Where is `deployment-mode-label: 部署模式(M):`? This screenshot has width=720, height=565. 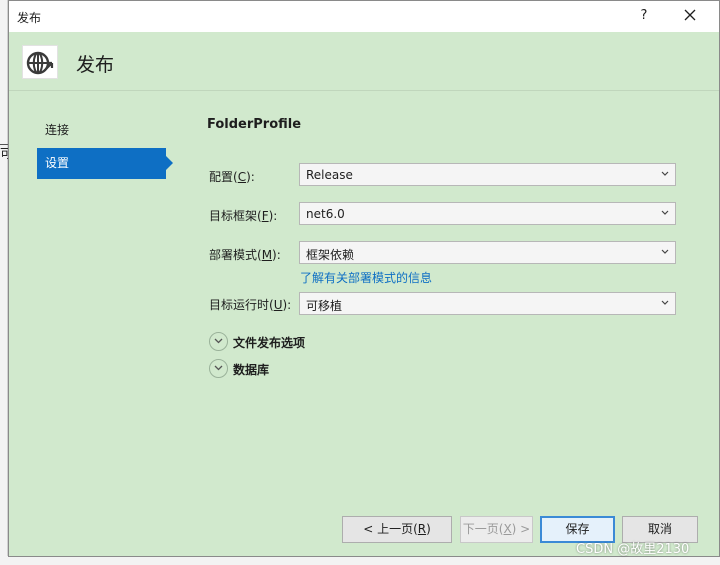 deployment-mode-label: 部署模式(M): is located at coordinates (245, 255).